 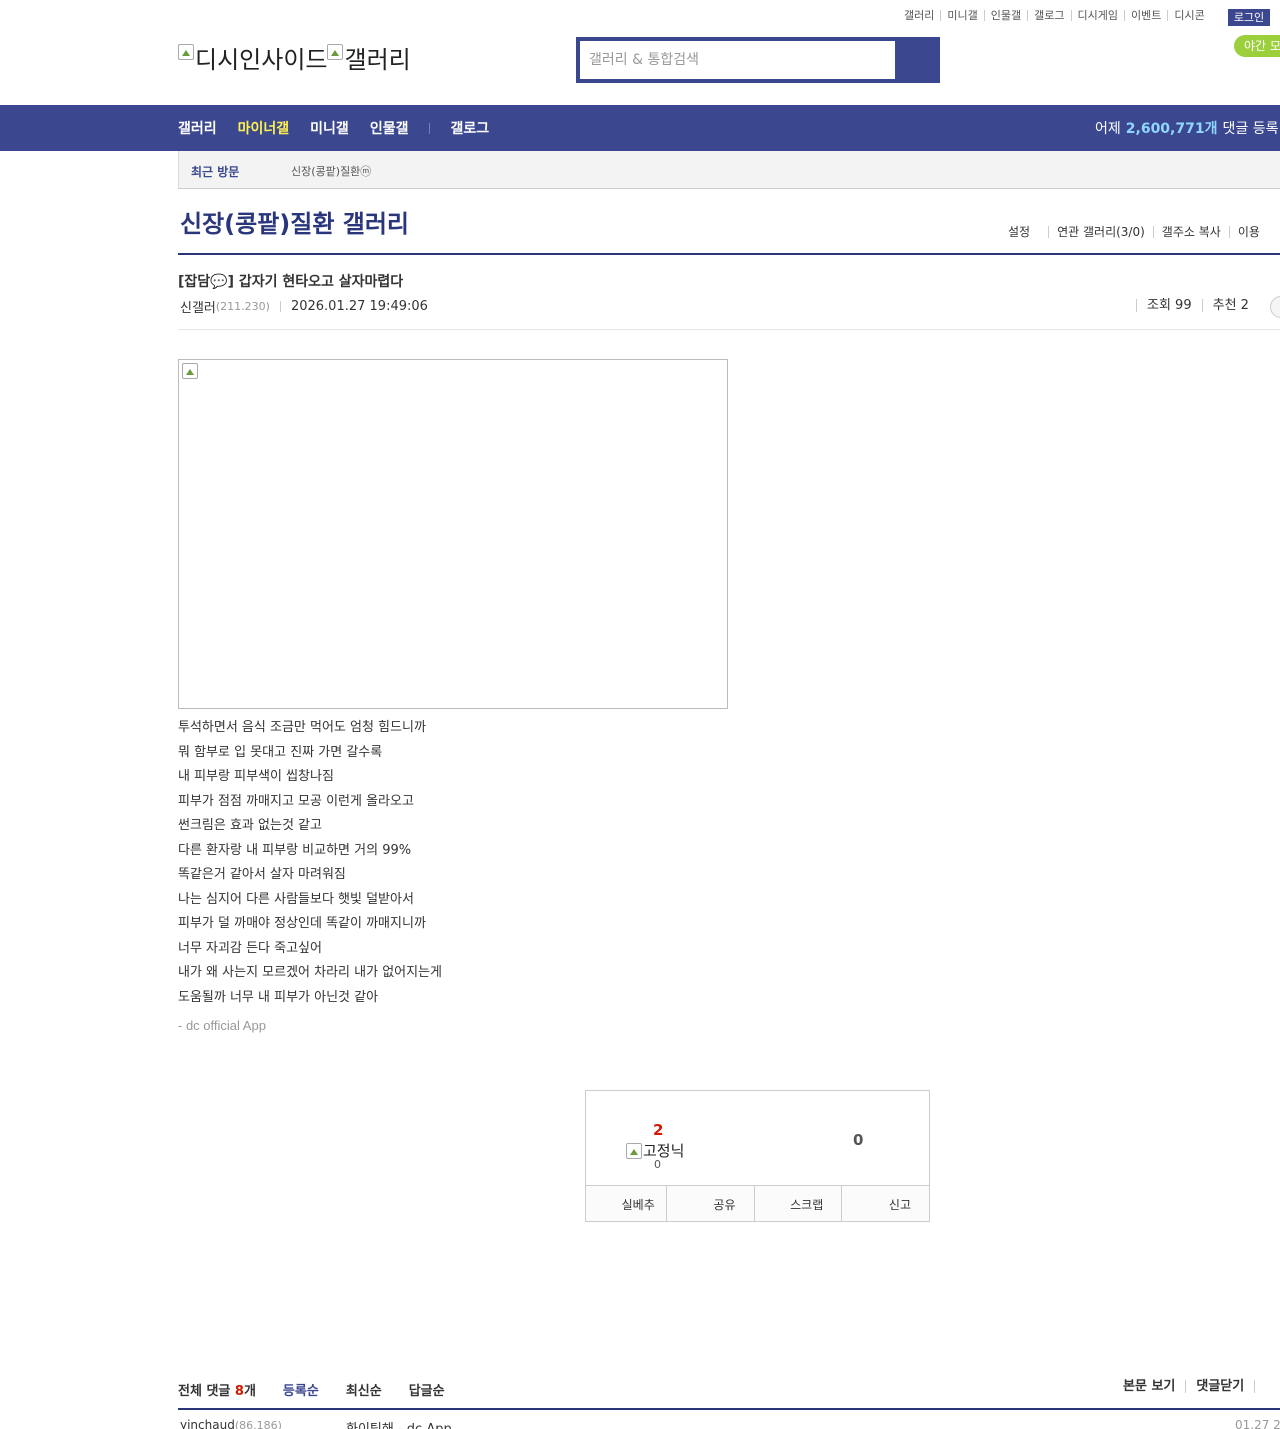 I want to click on login-button: 로그인, so click(x=1249, y=17).